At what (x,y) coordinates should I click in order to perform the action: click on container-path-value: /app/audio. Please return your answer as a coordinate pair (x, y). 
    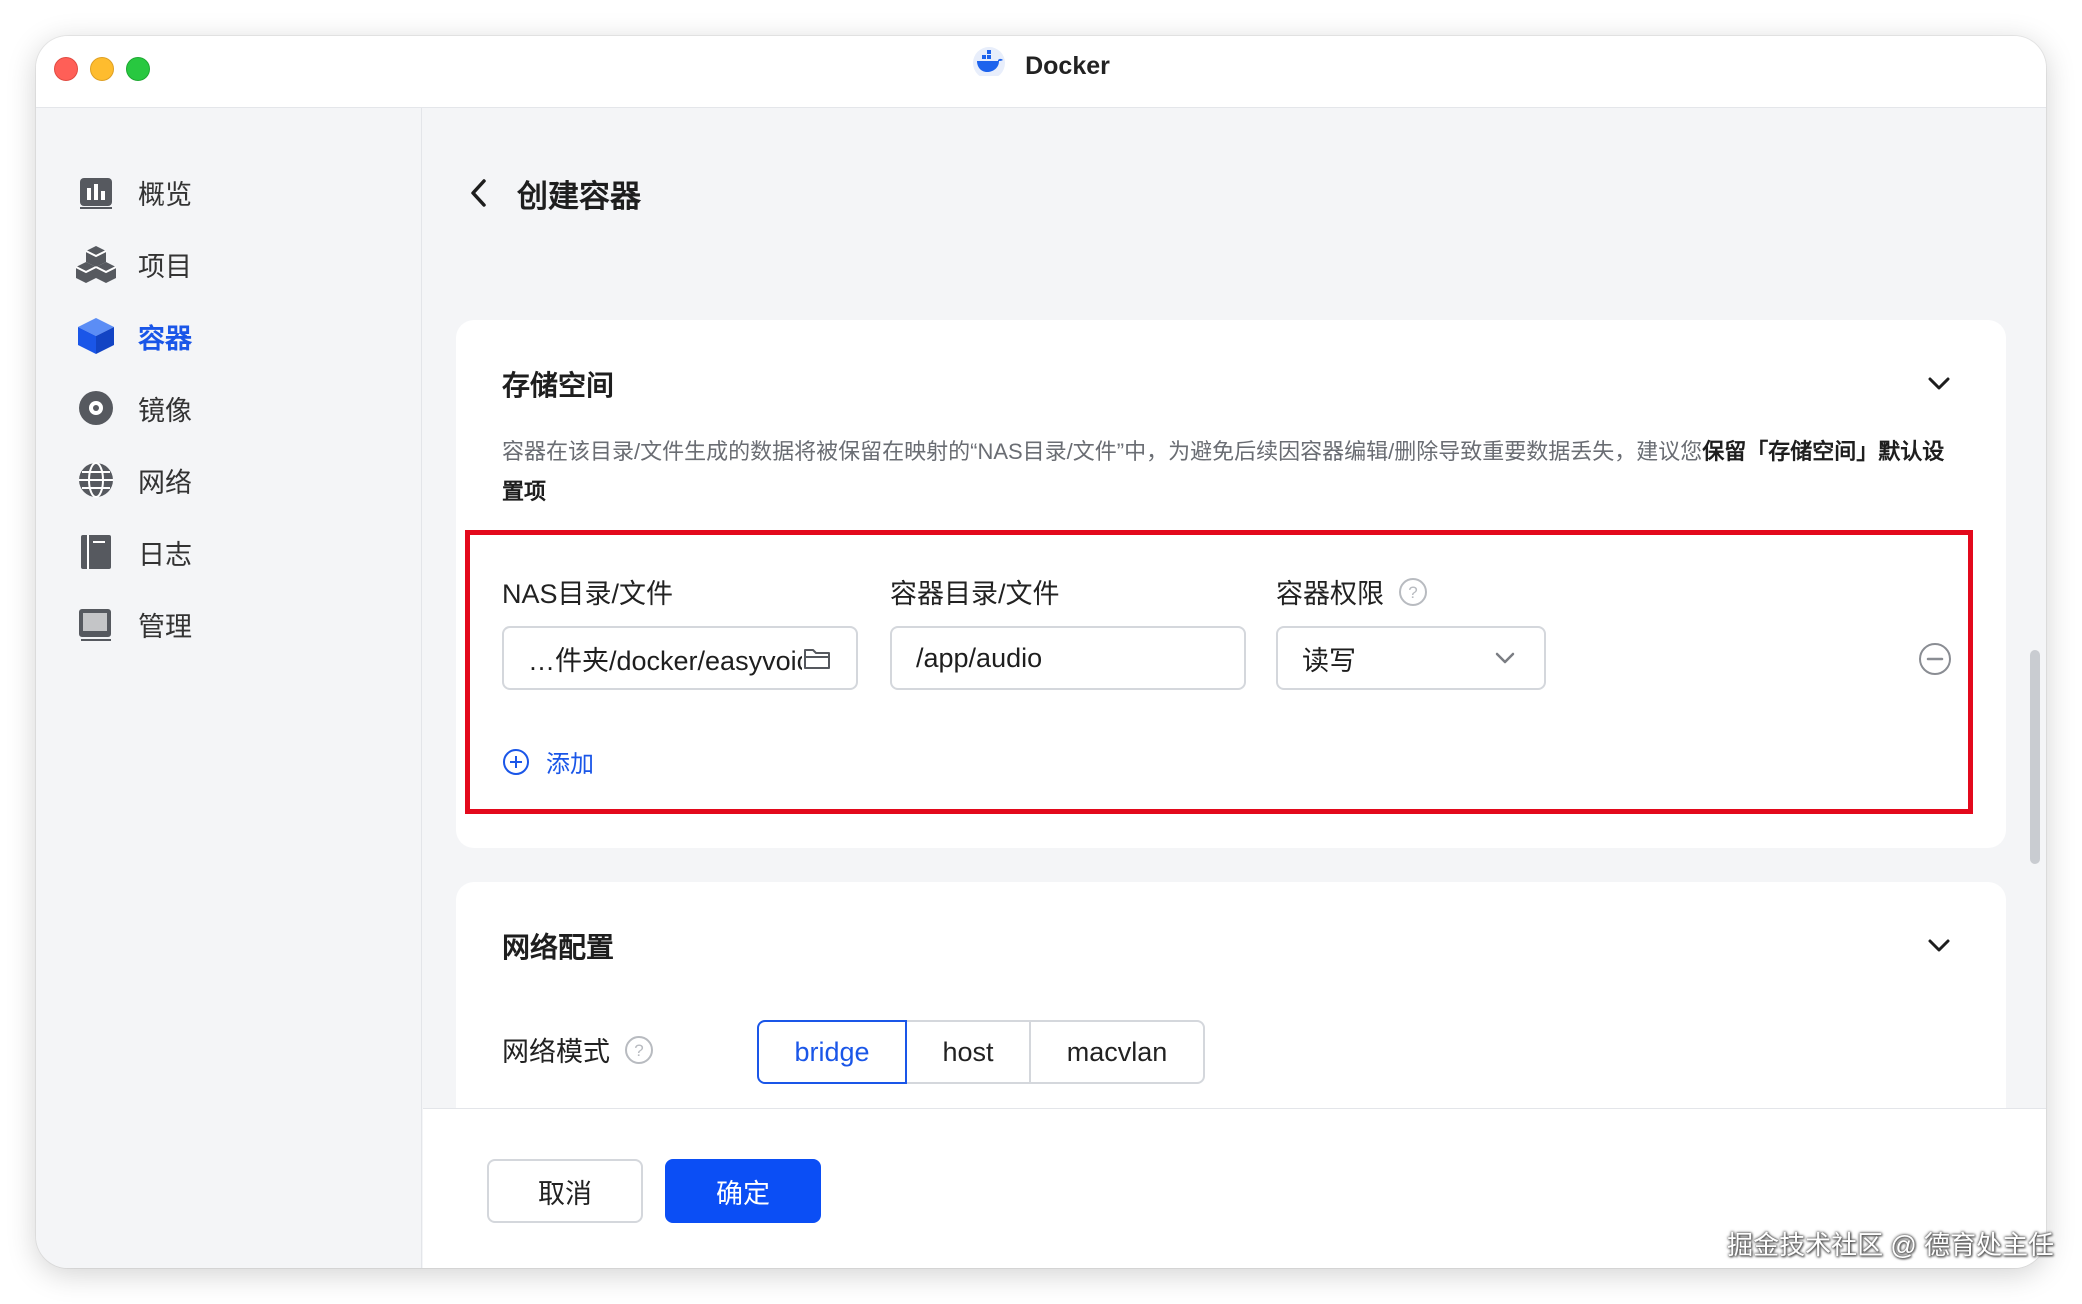
    Looking at the image, I should click on (979, 657).